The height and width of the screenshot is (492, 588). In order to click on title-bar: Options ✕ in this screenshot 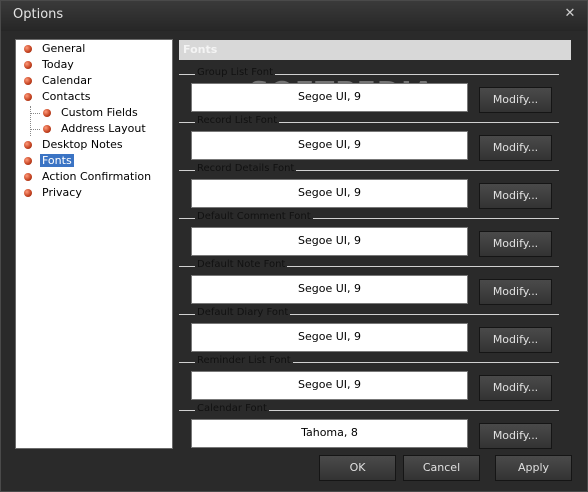, I will do `click(294, 16)`.